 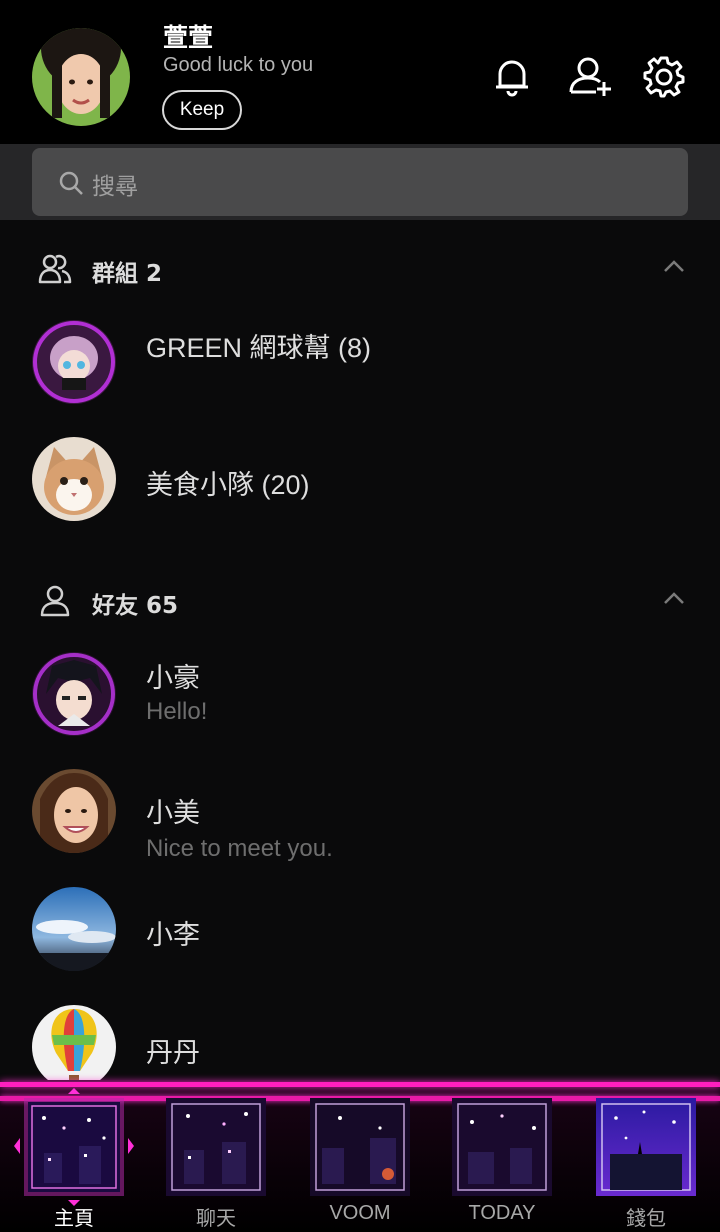 I want to click on tab-voom: VOOM, so click(x=360, y=1165).